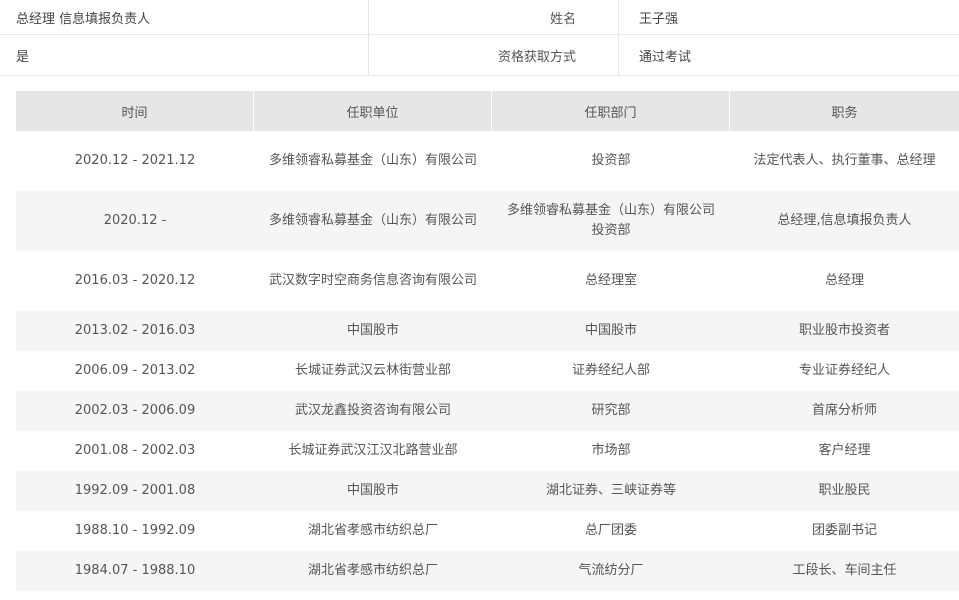  I want to click on cell-dept: 总厂团委, so click(610, 530).